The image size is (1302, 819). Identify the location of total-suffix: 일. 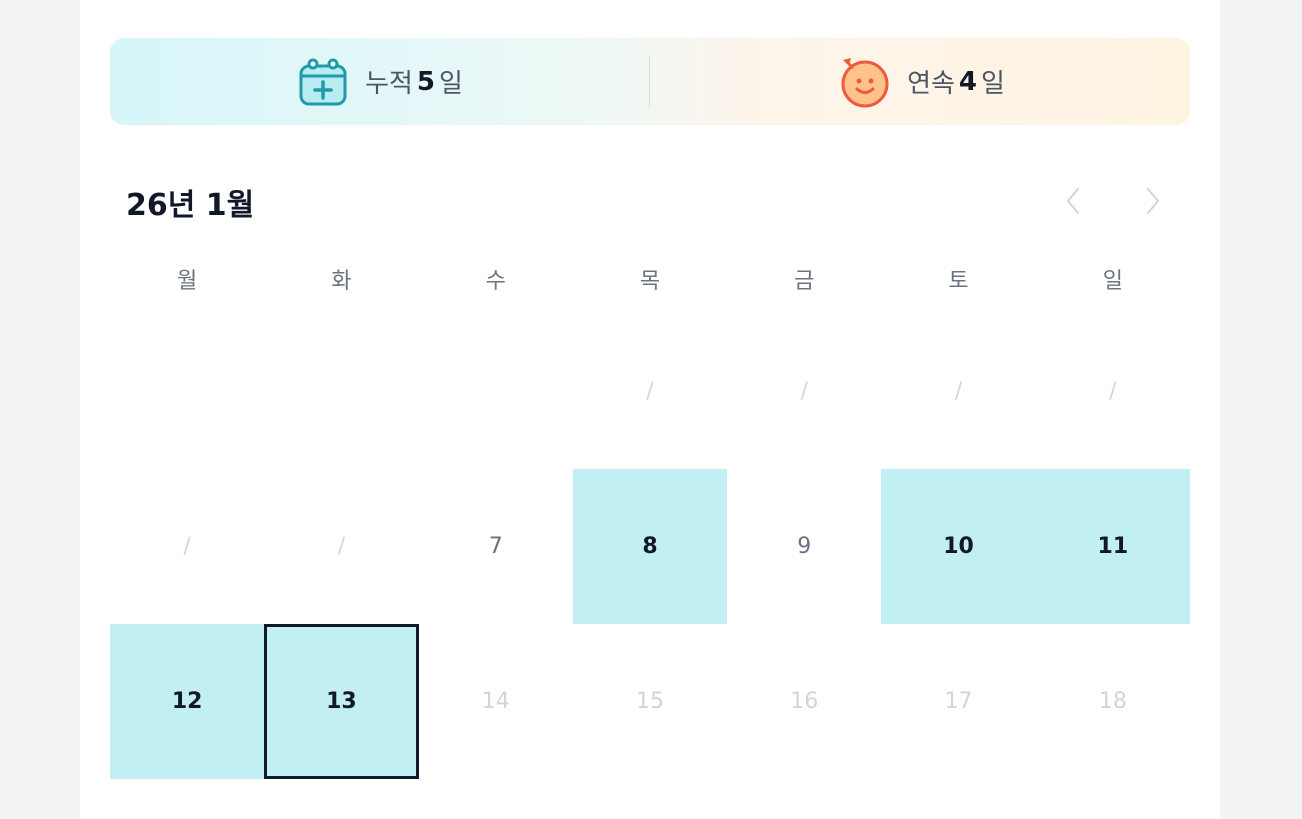
(451, 84).